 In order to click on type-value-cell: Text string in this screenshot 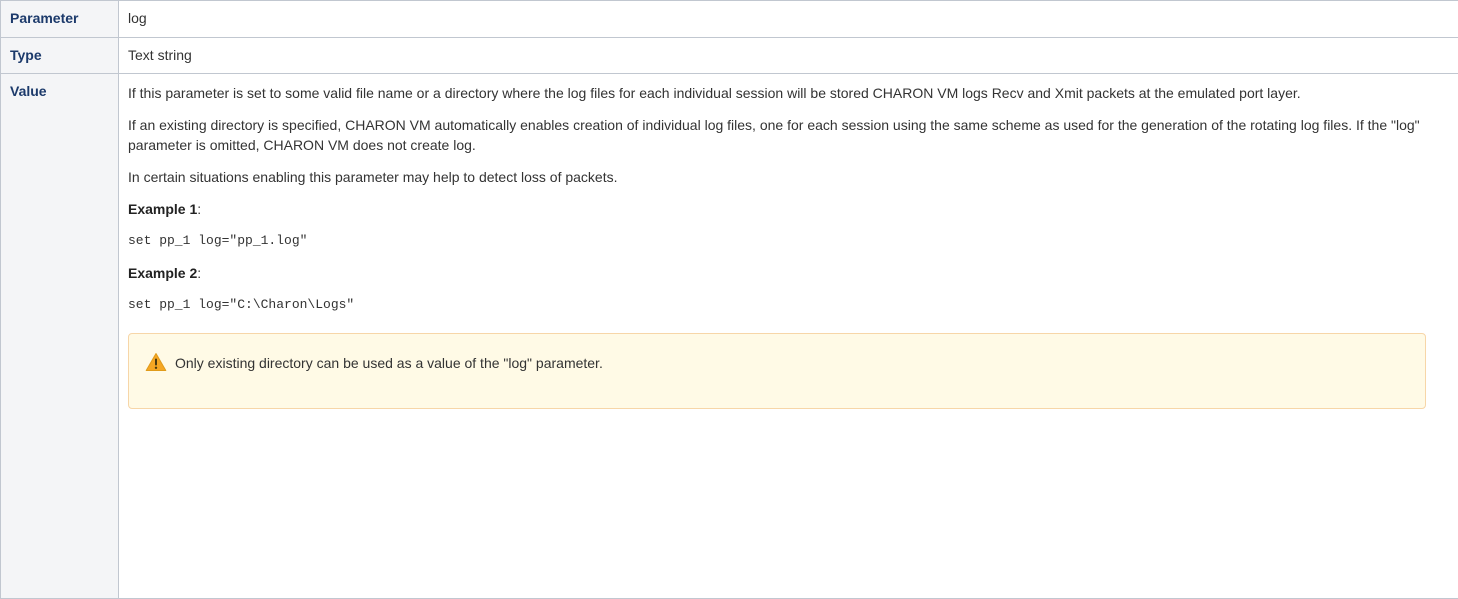, I will do `click(788, 56)`.